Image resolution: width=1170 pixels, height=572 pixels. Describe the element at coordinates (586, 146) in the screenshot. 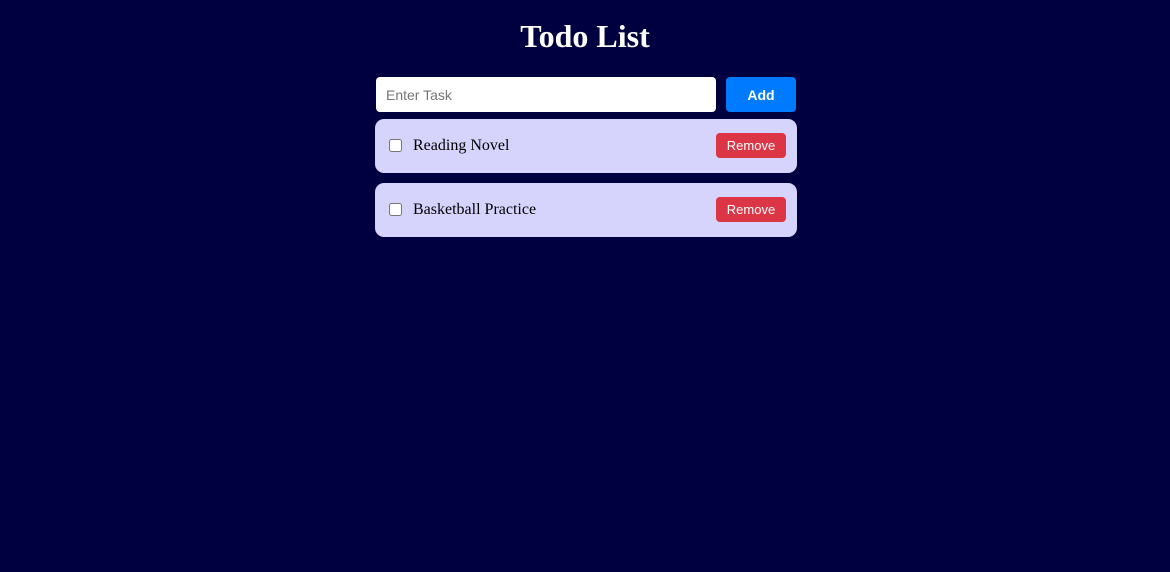

I see `task-item: Reading Novel Remove` at that location.